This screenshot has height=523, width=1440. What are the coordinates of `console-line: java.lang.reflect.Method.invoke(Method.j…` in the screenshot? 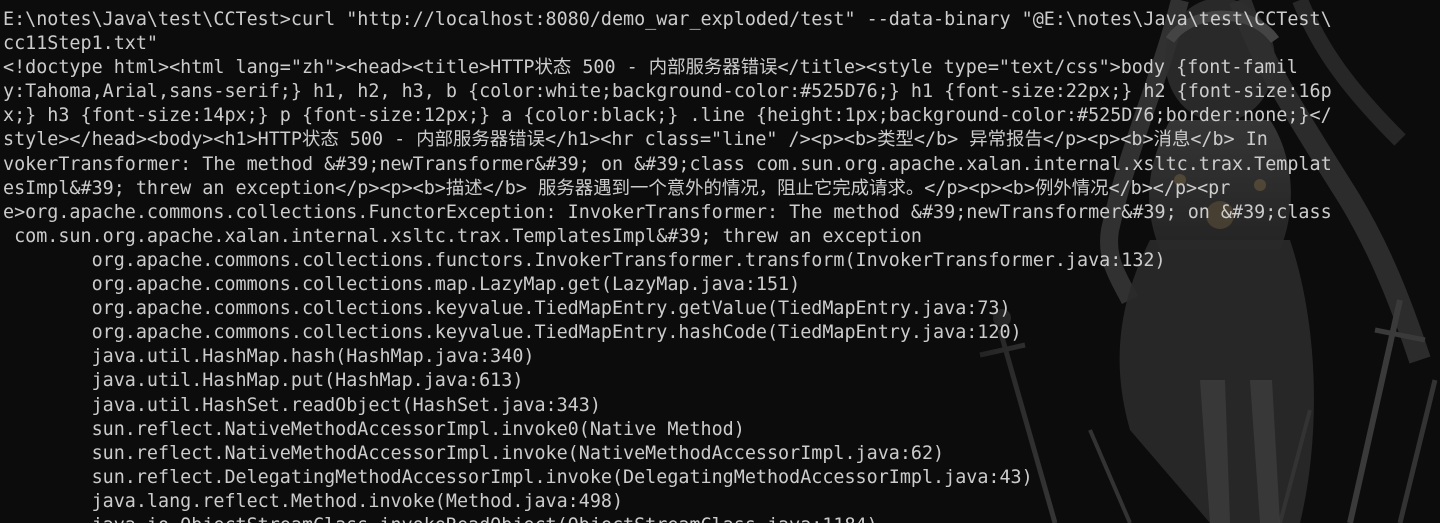 It's located at (313, 501).